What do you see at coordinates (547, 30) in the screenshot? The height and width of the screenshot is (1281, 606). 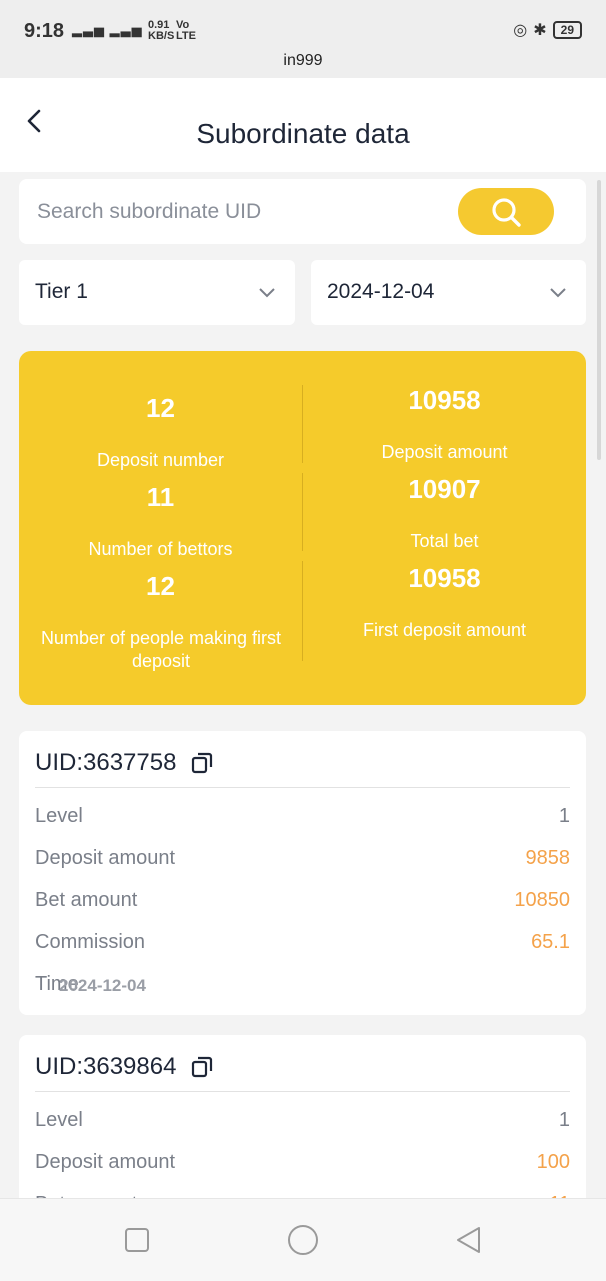 I see `status-right-icons: ◎ ✱ 29` at bounding box center [547, 30].